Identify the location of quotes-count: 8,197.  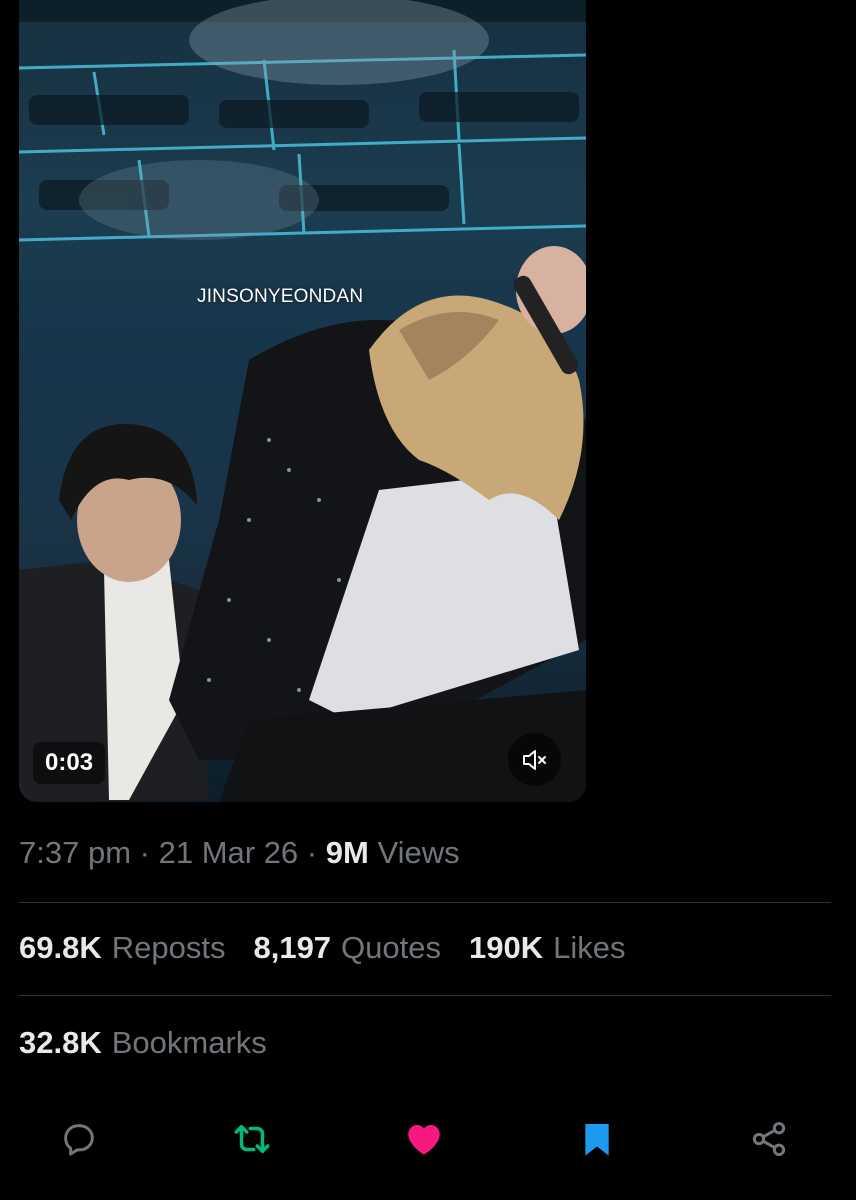
(292, 947).